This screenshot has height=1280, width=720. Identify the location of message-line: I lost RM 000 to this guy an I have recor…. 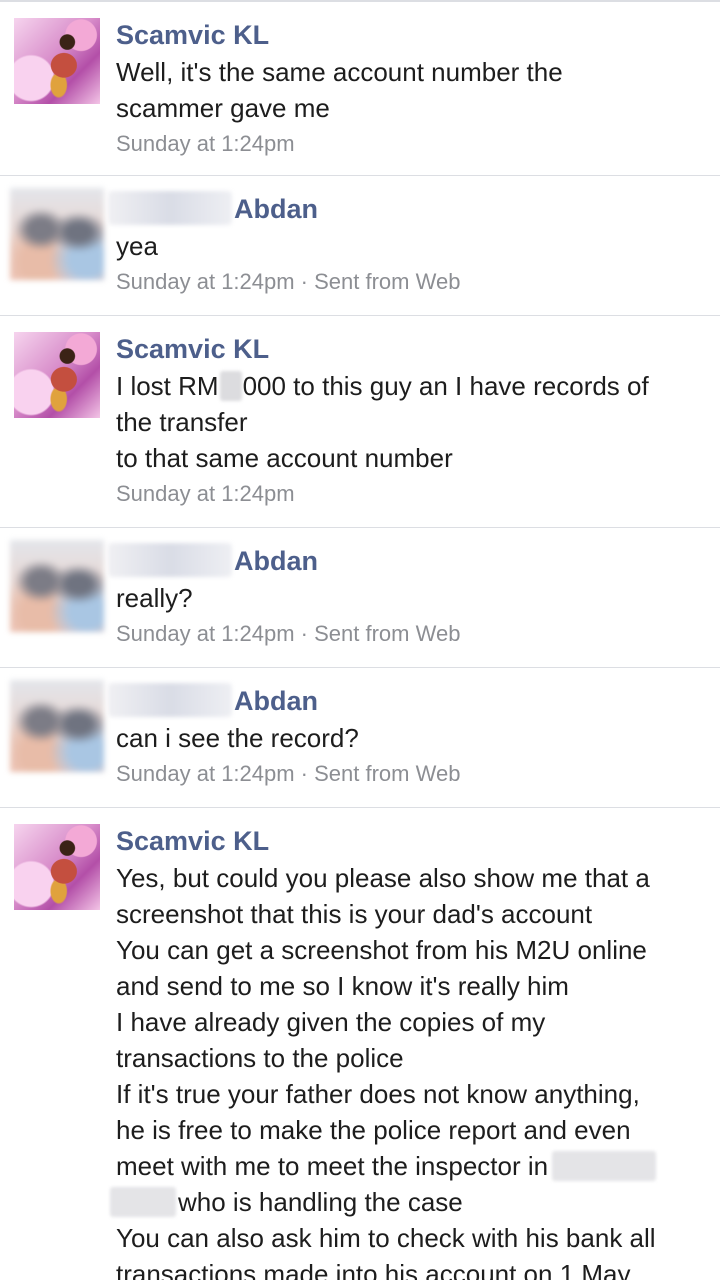
(414, 386).